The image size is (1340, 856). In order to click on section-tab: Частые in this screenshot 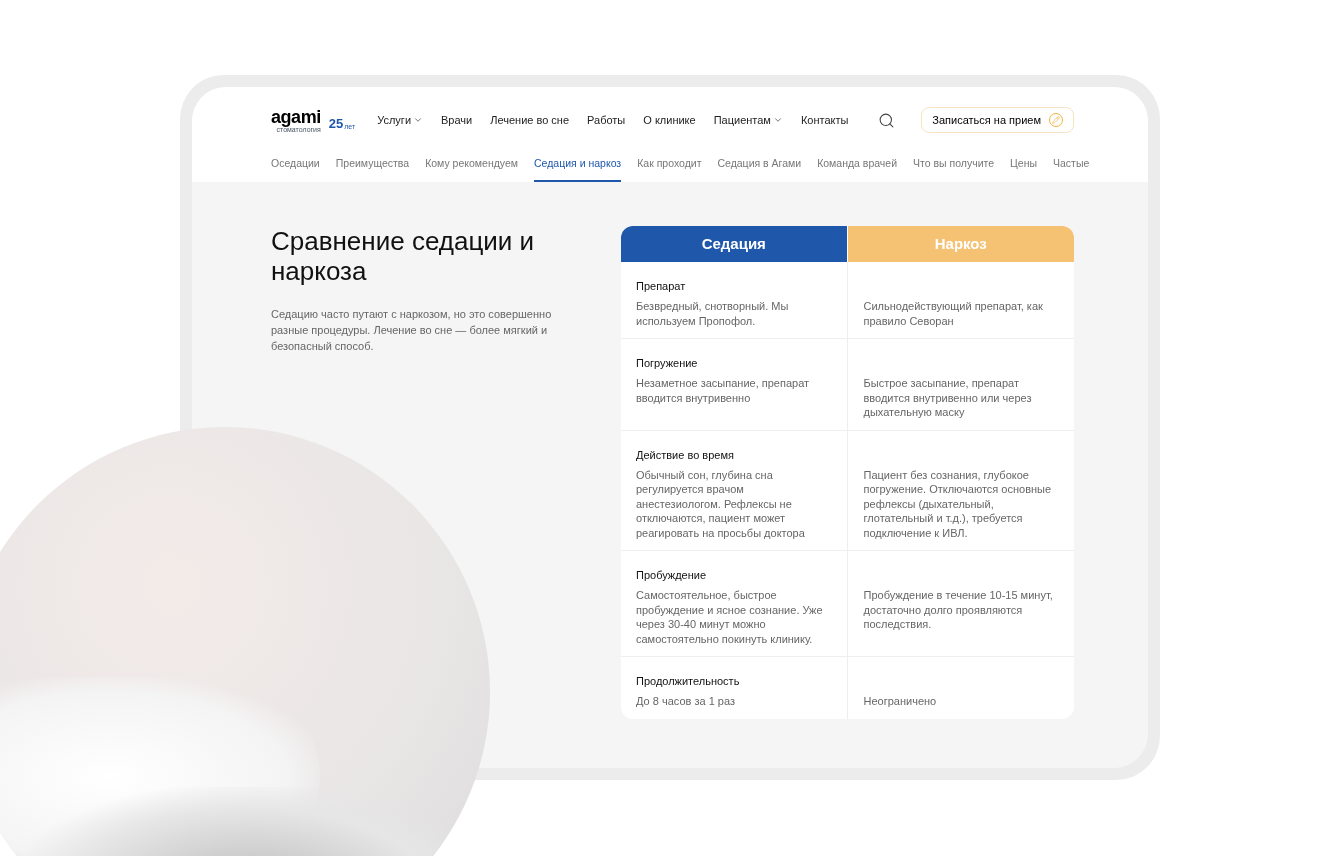, I will do `click(1071, 169)`.